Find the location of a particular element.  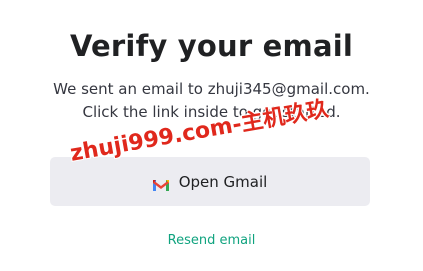

resend-email-link: Resend email is located at coordinates (211, 241).